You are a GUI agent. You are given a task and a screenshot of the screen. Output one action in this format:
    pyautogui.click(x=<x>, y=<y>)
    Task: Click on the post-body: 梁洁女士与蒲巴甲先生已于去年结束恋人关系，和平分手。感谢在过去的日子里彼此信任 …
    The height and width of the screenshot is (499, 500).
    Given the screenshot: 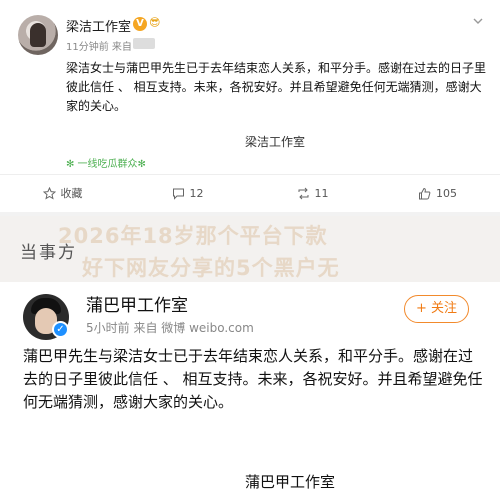 What is the action you would take?
    pyautogui.click(x=276, y=87)
    